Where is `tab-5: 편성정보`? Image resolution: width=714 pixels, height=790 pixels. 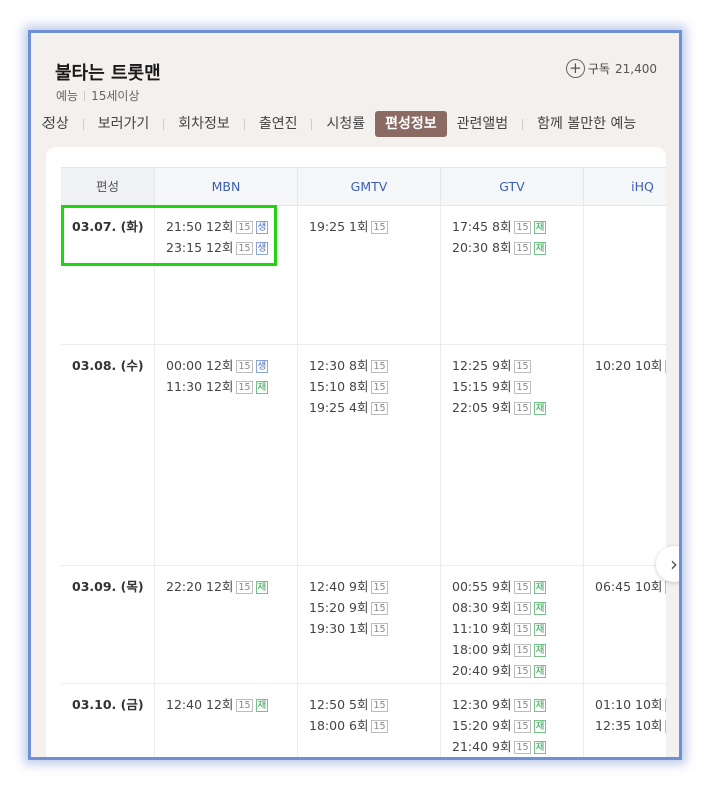 tab-5: 편성정보 is located at coordinates (411, 124).